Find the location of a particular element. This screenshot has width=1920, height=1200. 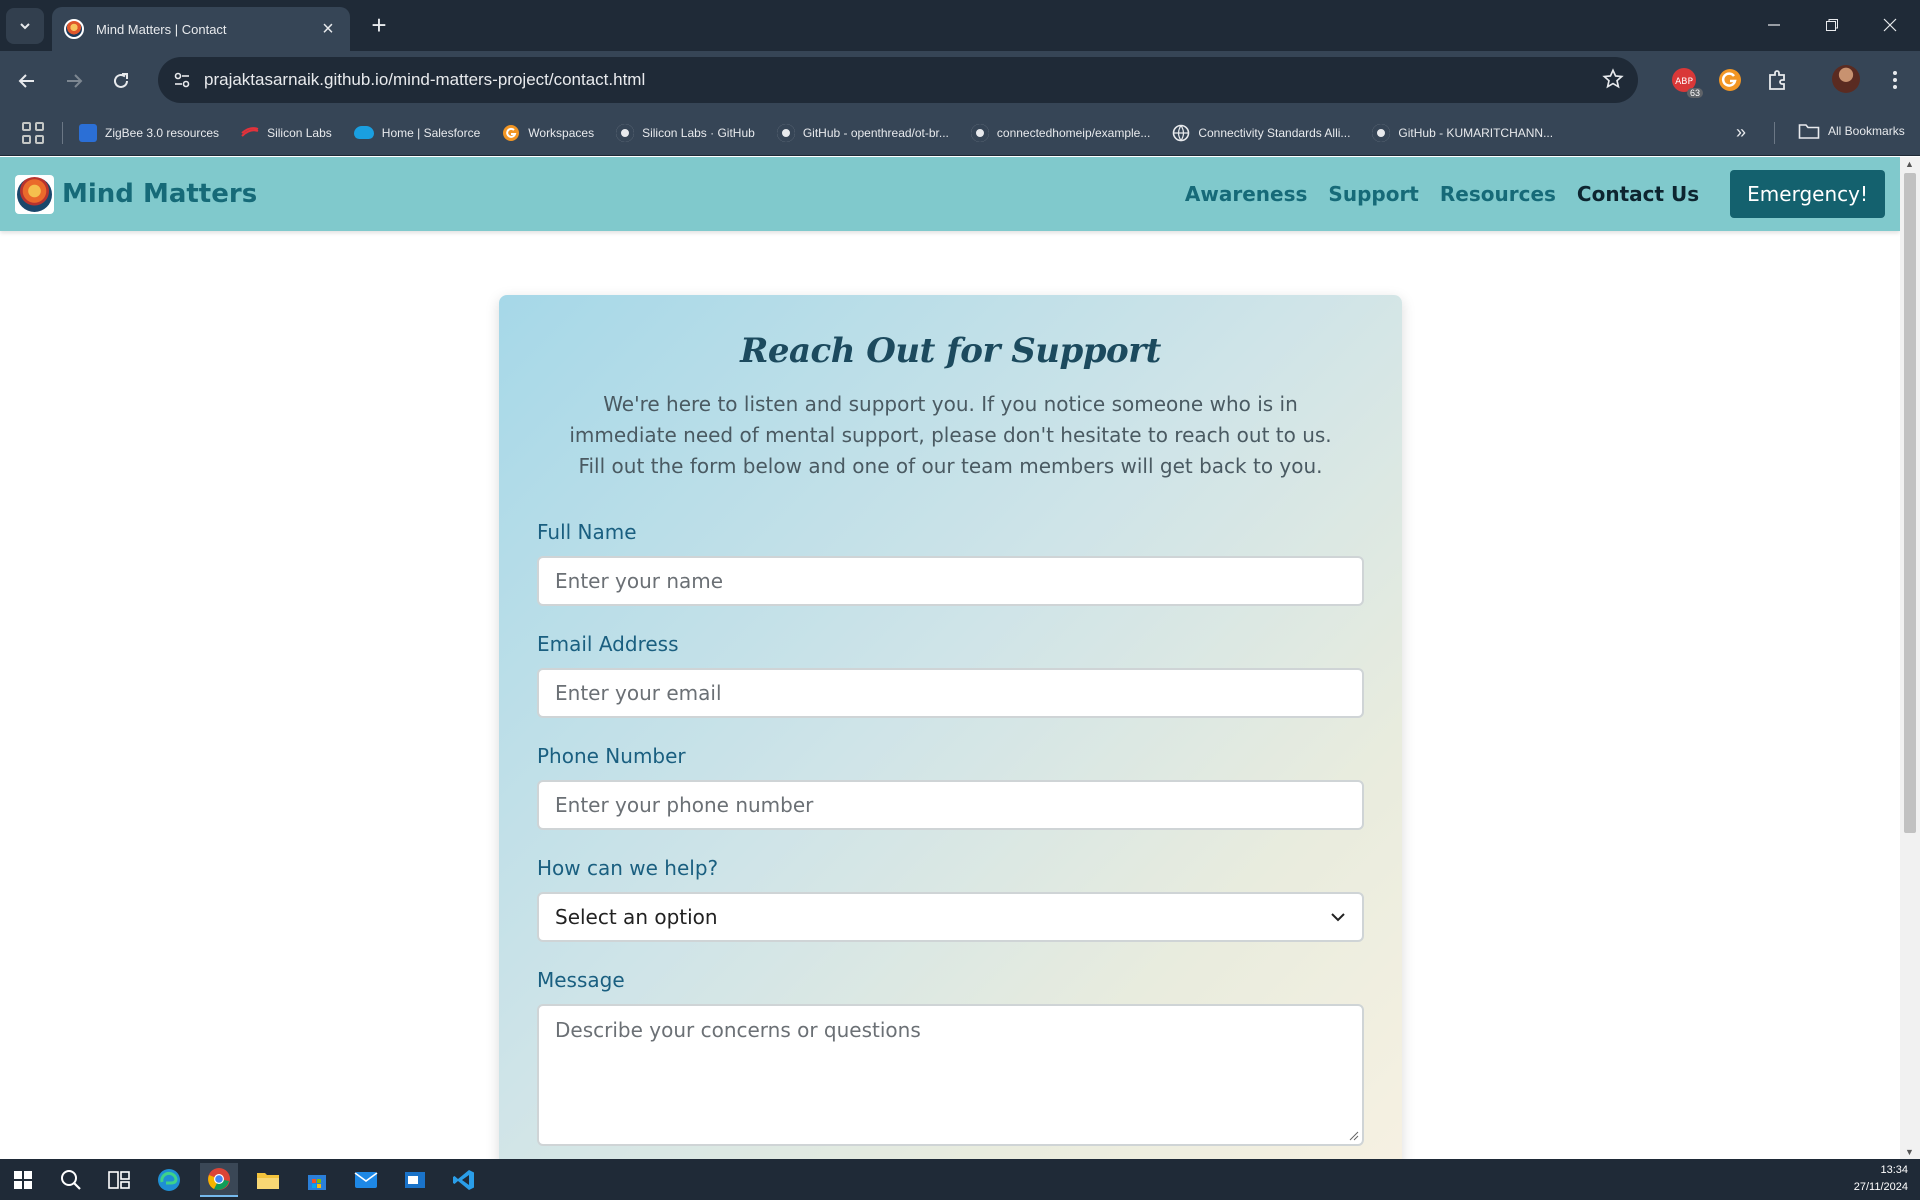

brand-logo is located at coordinates (34, 194).